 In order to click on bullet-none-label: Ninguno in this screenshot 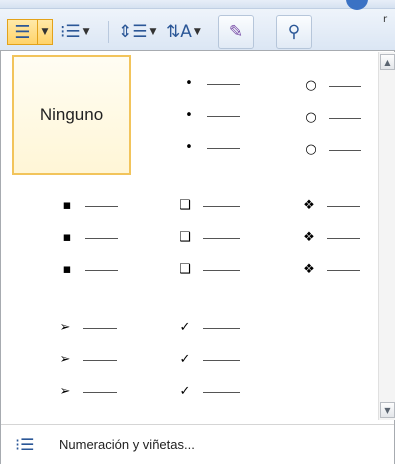, I will do `click(71, 114)`.